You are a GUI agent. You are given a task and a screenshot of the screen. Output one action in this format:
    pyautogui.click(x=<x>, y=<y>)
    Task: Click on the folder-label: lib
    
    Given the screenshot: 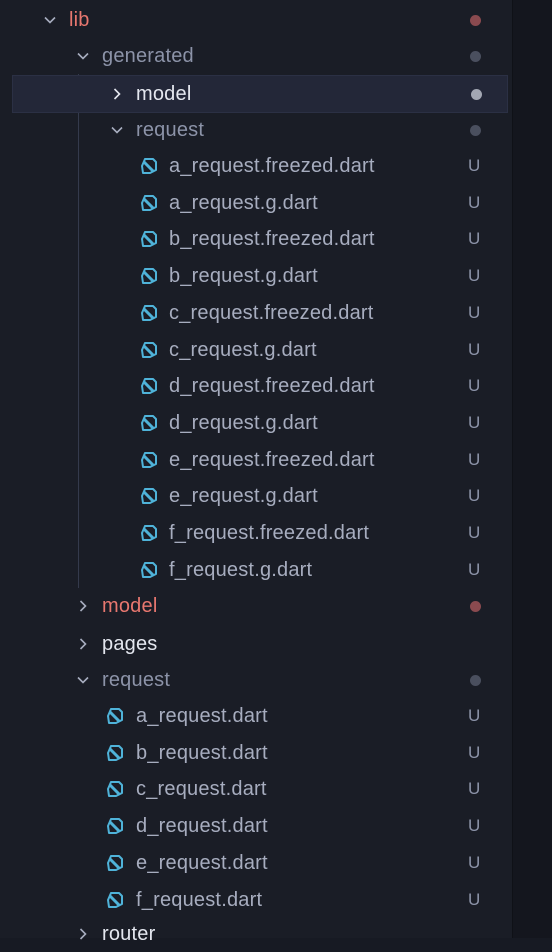 What is the action you would take?
    pyautogui.click(x=79, y=20)
    